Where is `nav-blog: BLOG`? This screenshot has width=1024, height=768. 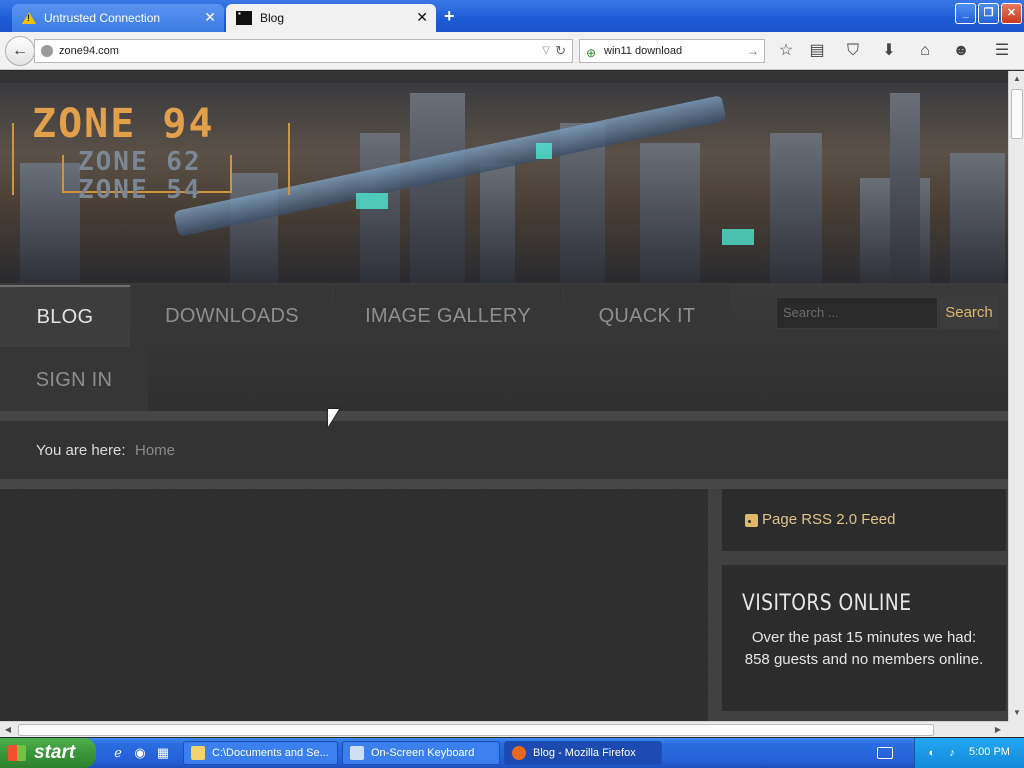 nav-blog: BLOG is located at coordinates (65, 316).